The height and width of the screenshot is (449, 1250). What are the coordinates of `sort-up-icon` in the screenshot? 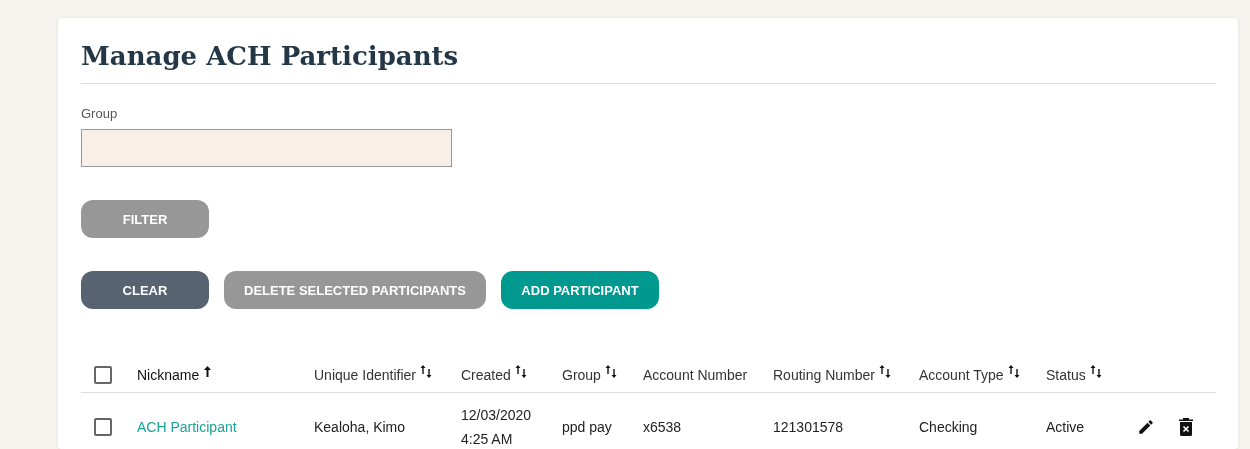 It's located at (208, 371).